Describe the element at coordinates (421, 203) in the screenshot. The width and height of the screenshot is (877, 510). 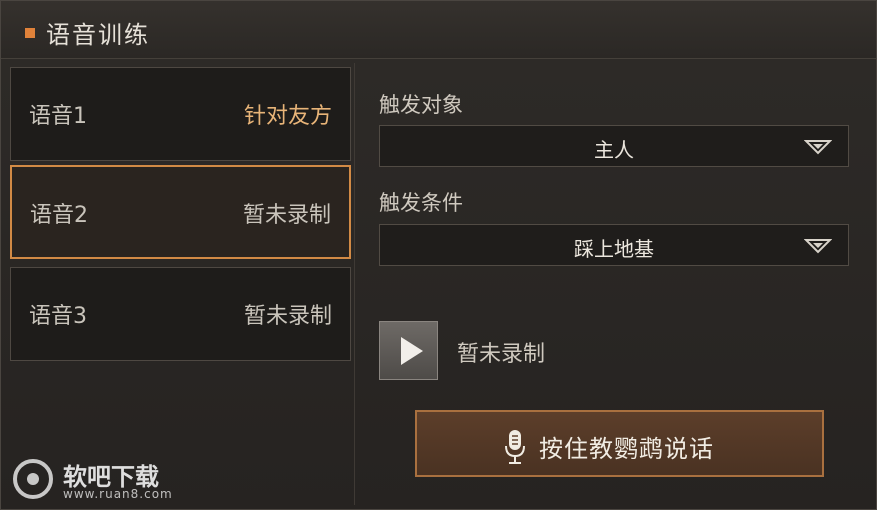
I see `trigger-condition-label: 触发条件` at that location.